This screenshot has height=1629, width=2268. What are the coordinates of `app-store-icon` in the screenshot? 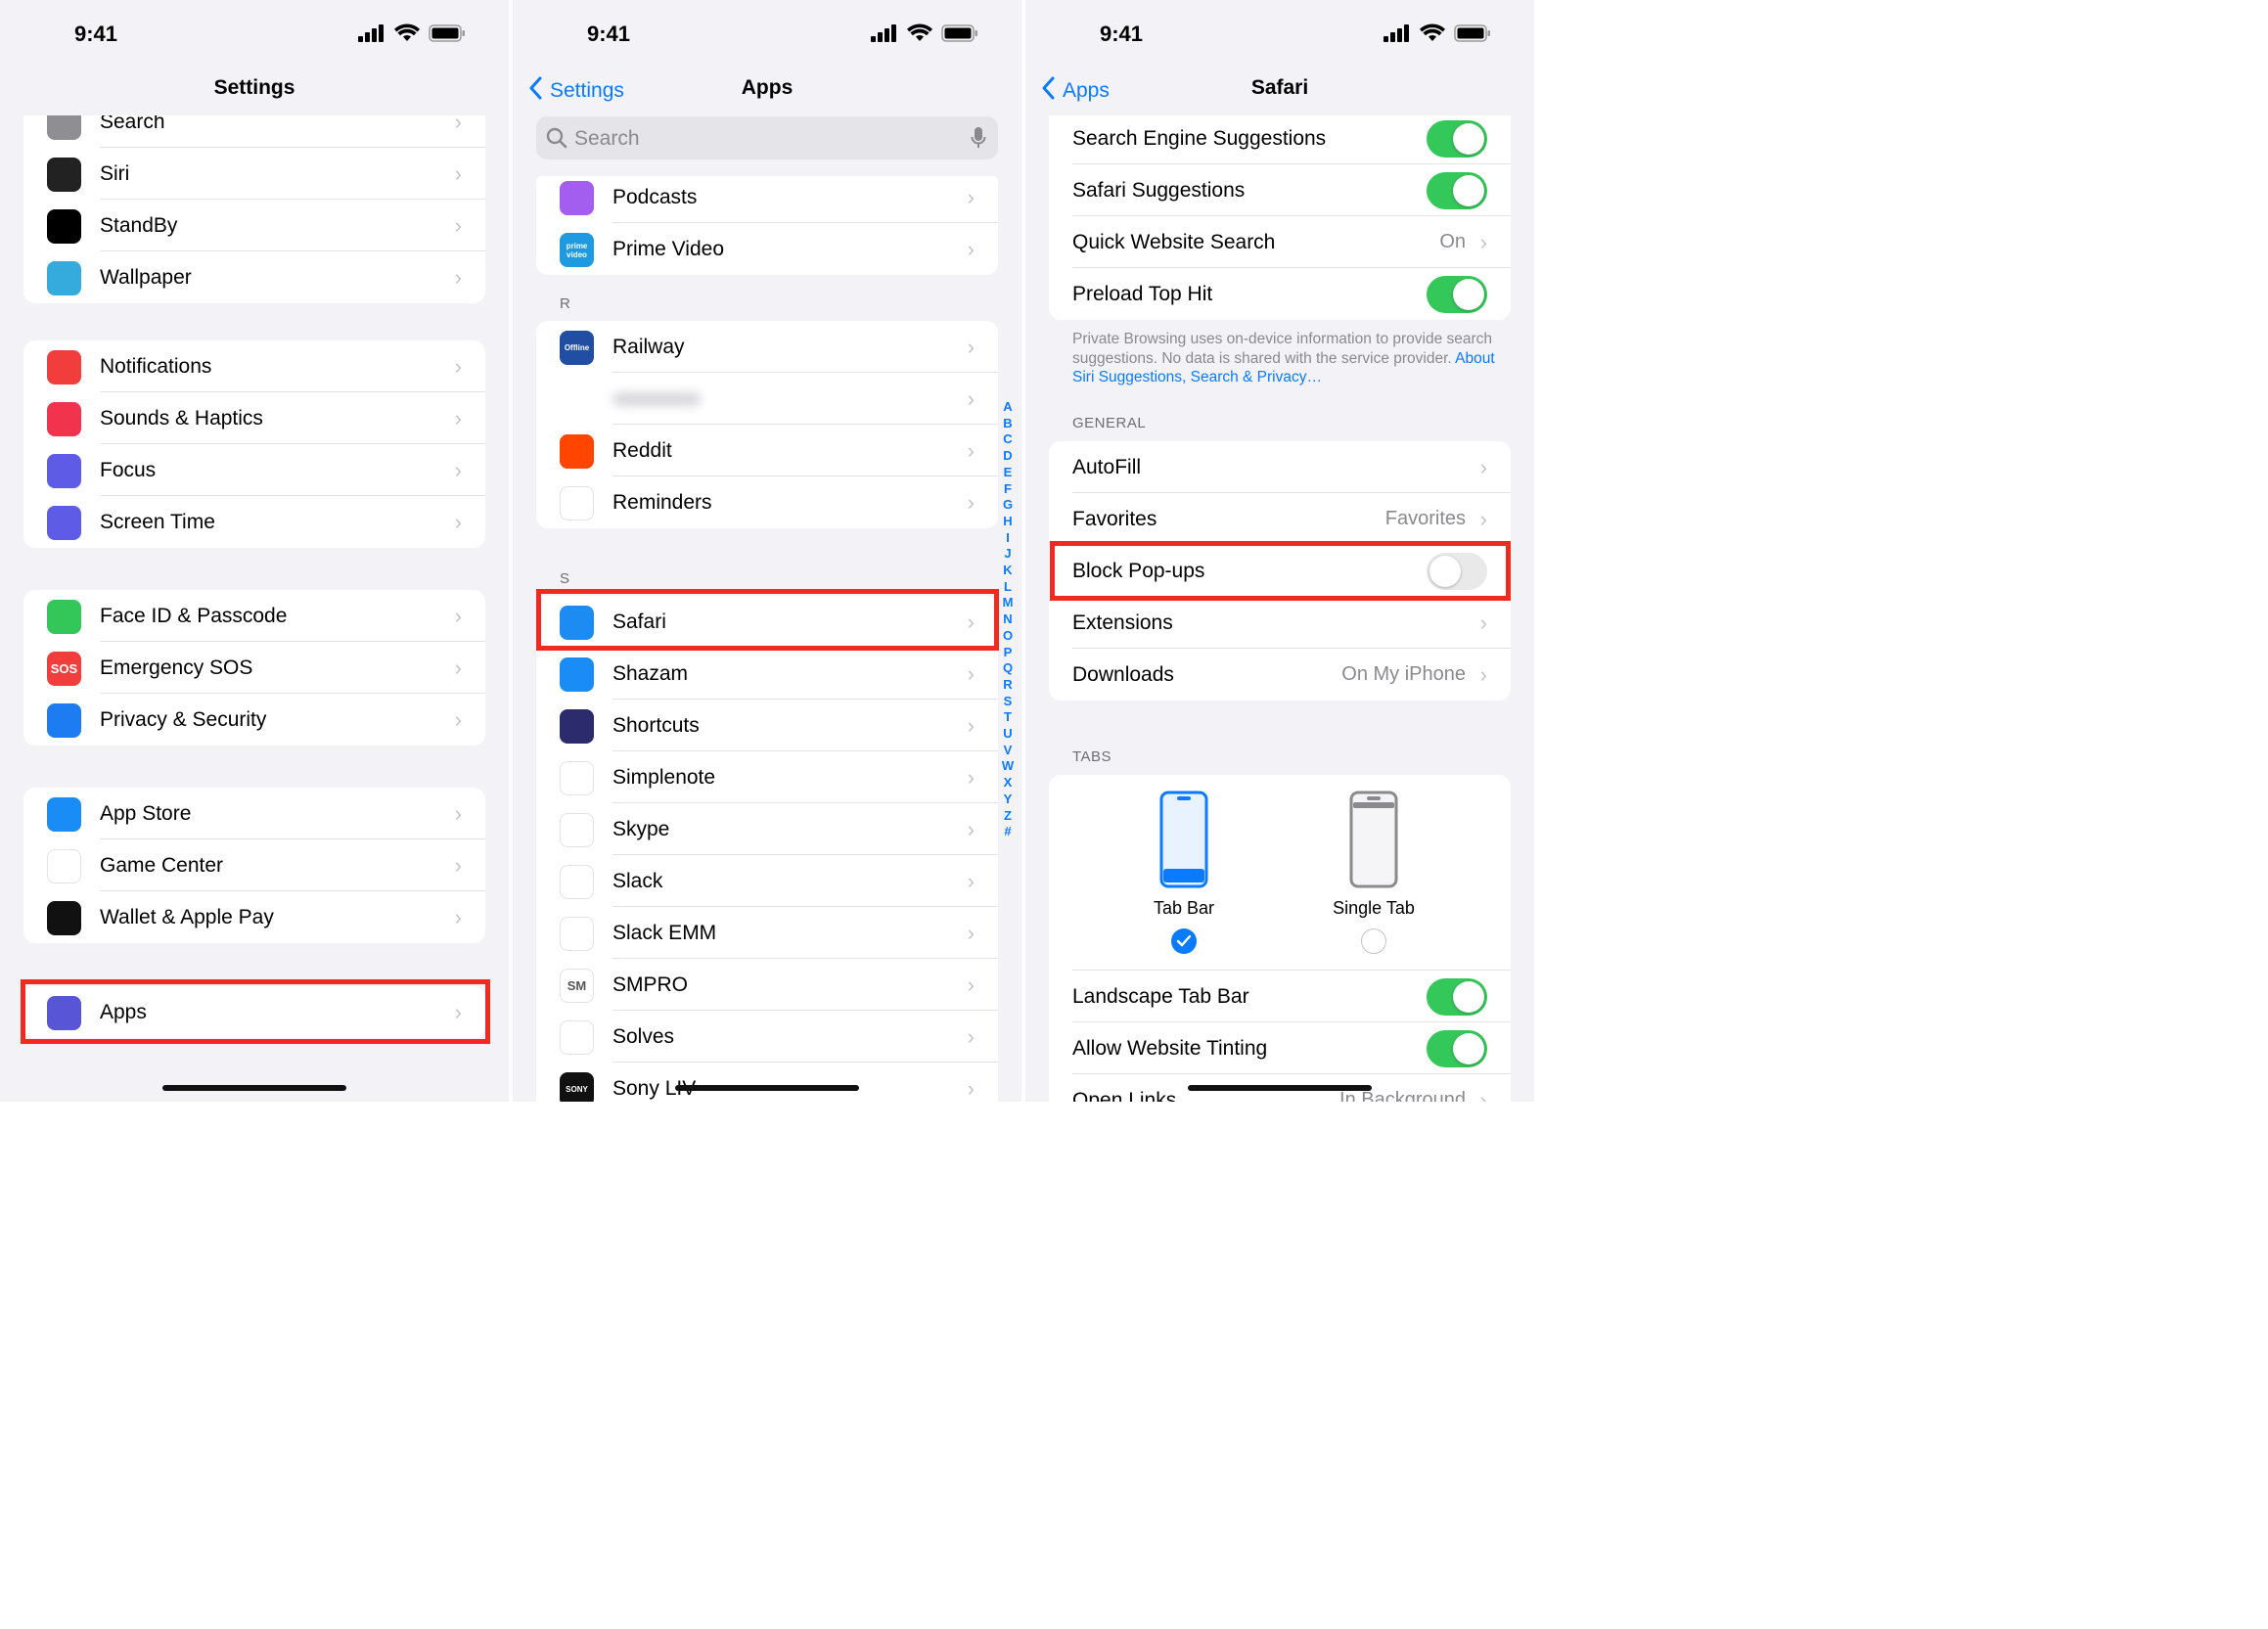 It's located at (64, 814).